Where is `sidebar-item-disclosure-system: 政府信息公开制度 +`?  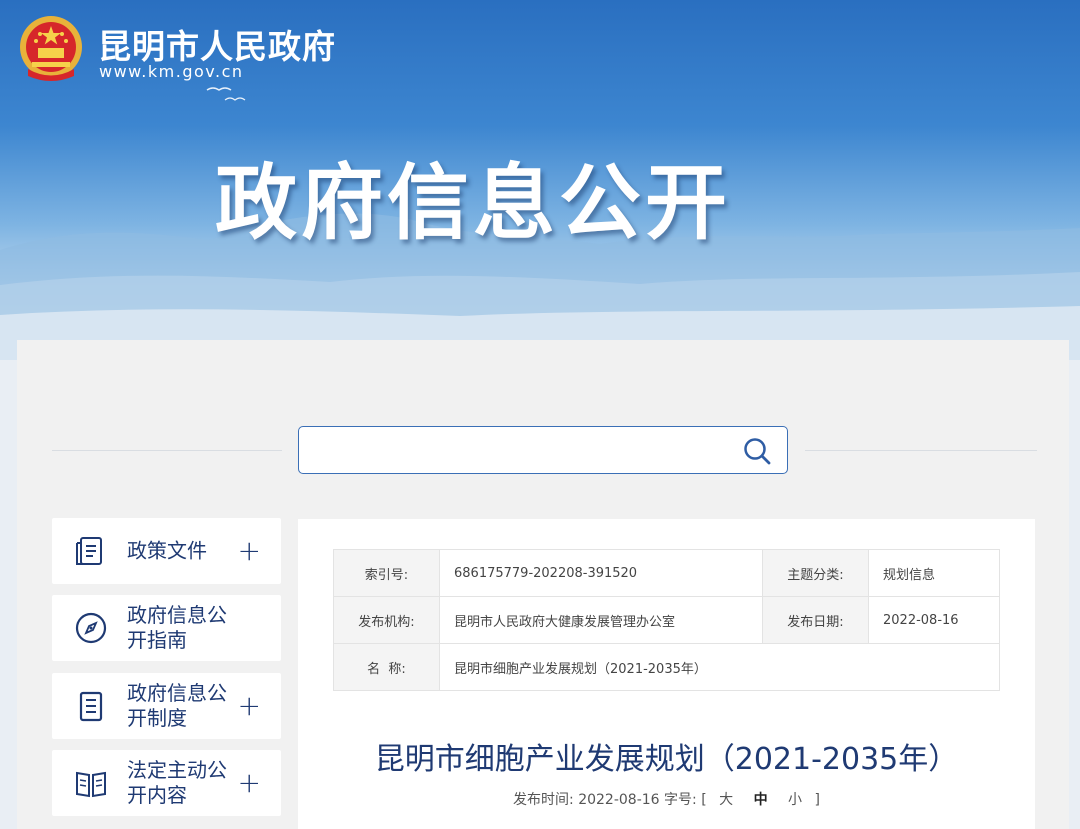 sidebar-item-disclosure-system: 政府信息公开制度 + is located at coordinates (166, 706).